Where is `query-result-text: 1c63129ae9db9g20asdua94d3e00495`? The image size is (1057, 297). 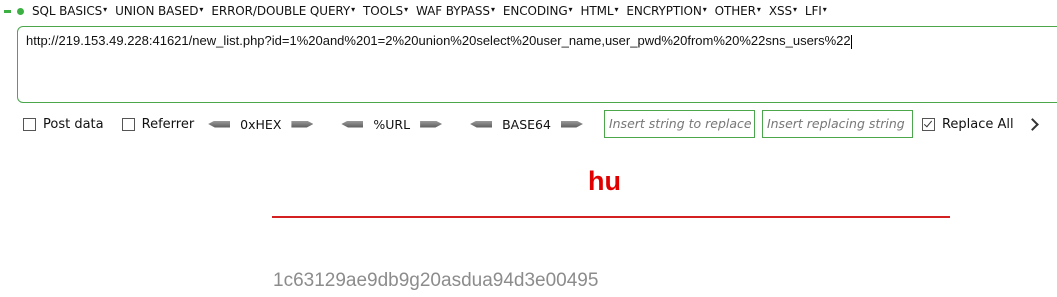 query-result-text: 1c63129ae9db9g20asdua94d3e00495 is located at coordinates (436, 280).